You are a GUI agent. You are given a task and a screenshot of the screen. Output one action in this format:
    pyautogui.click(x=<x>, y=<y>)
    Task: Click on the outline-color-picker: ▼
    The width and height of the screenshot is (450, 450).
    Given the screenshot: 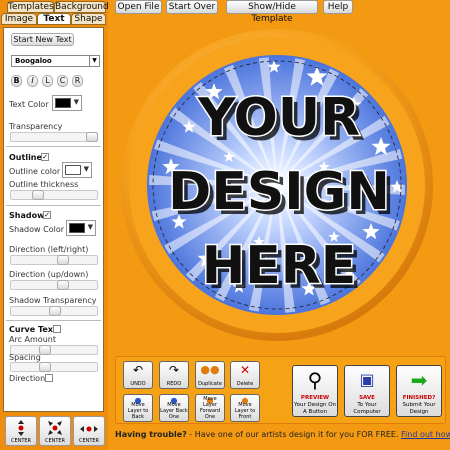 What is the action you would take?
    pyautogui.click(x=77, y=170)
    